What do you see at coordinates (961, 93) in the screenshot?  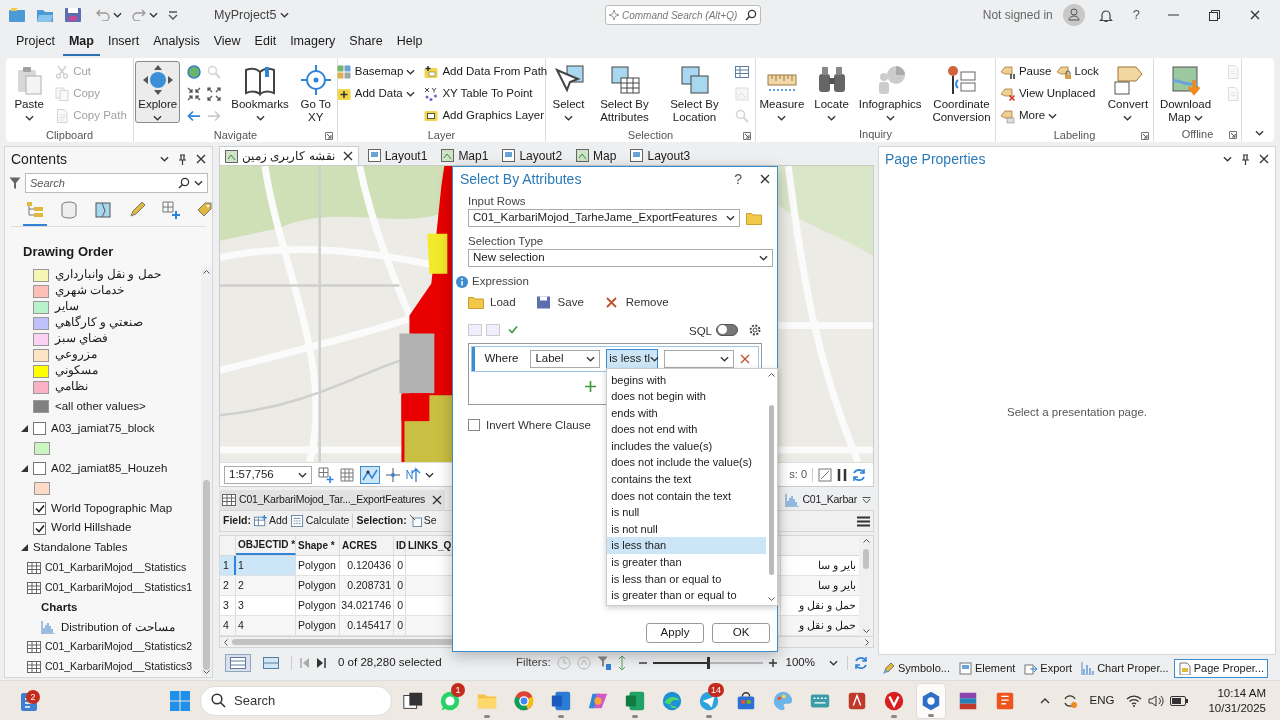 I see `ribbon-button: Coordinate Conversion` at bounding box center [961, 93].